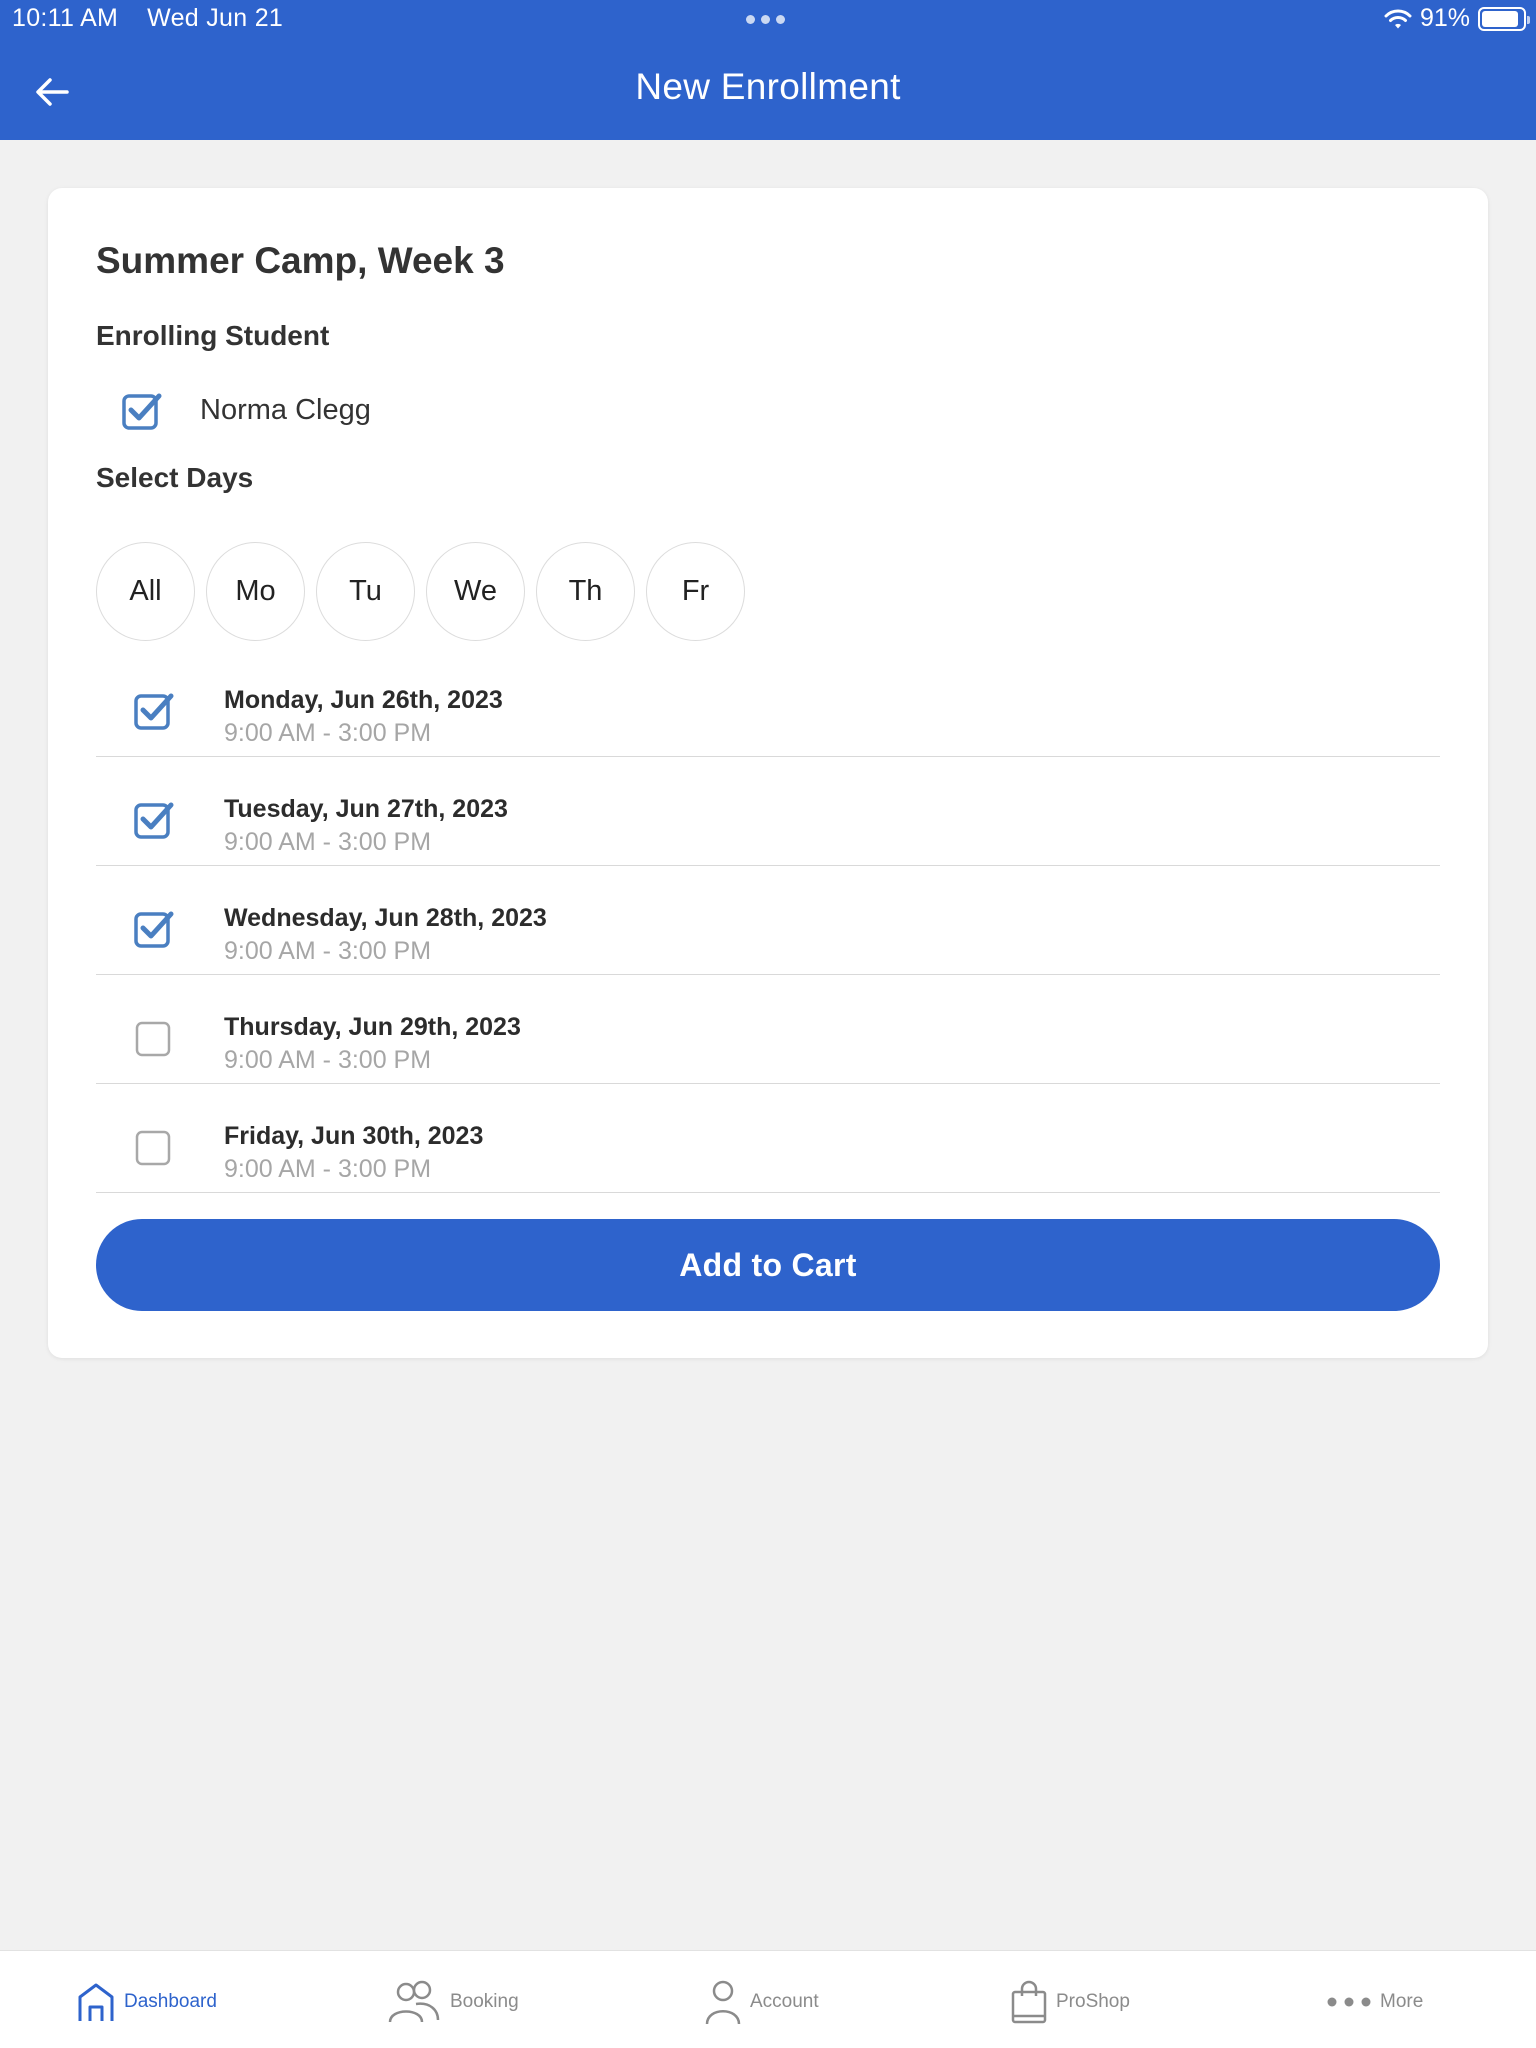 This screenshot has height=2048, width=1536. Describe the element at coordinates (354, 1136) in the screenshot. I see `date-title: Friday, Jun 30th, 2023` at that location.